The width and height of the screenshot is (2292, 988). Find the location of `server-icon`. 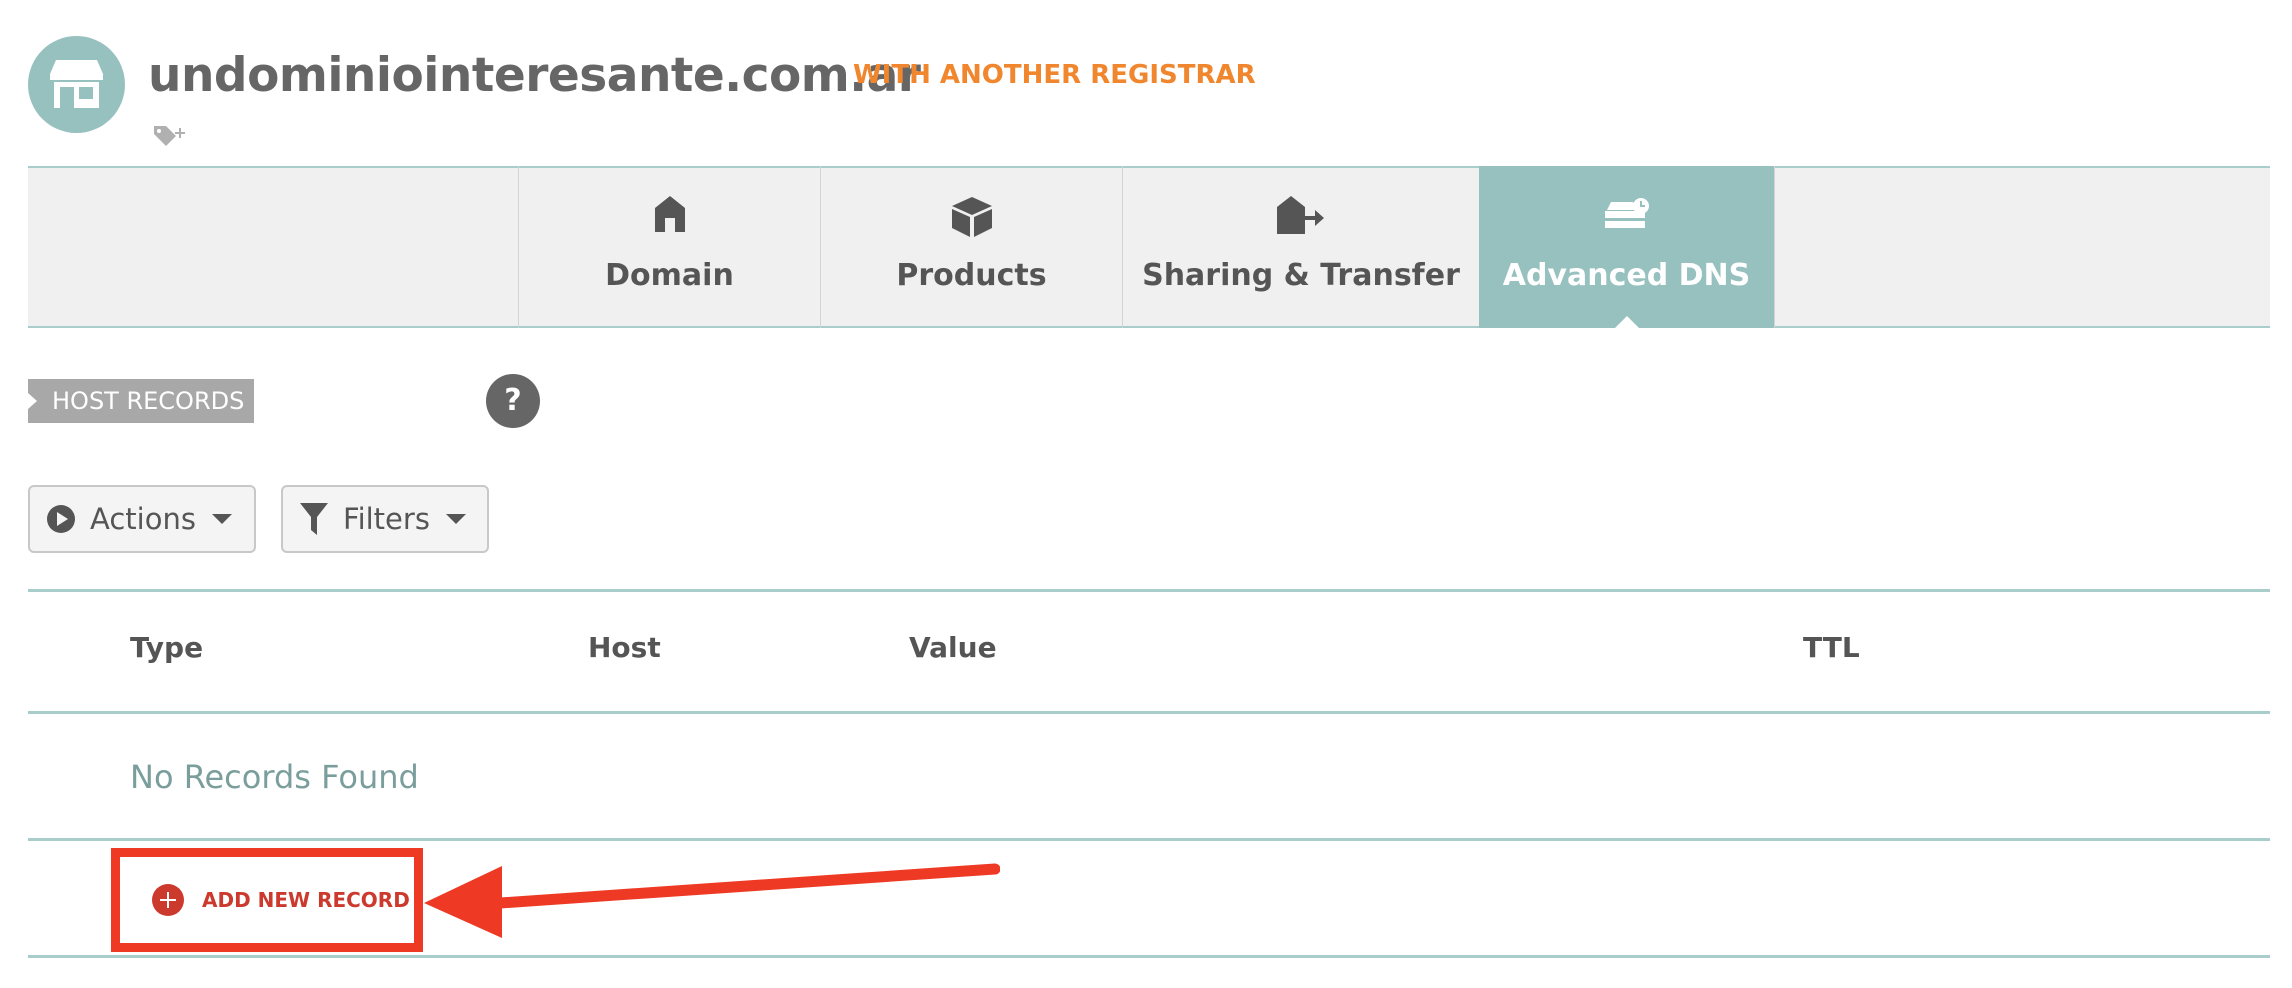

server-icon is located at coordinates (1626, 213).